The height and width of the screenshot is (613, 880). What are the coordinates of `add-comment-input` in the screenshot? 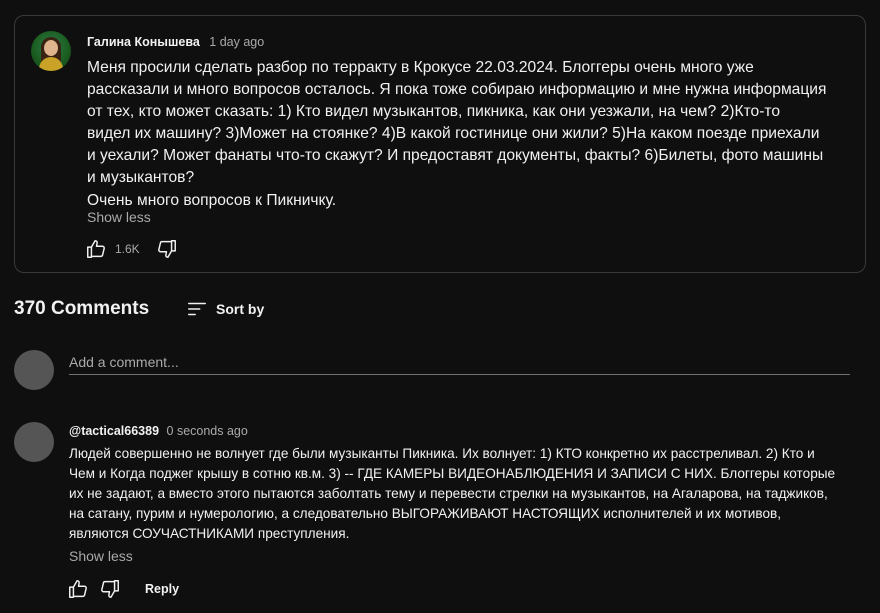 It's located at (459, 362).